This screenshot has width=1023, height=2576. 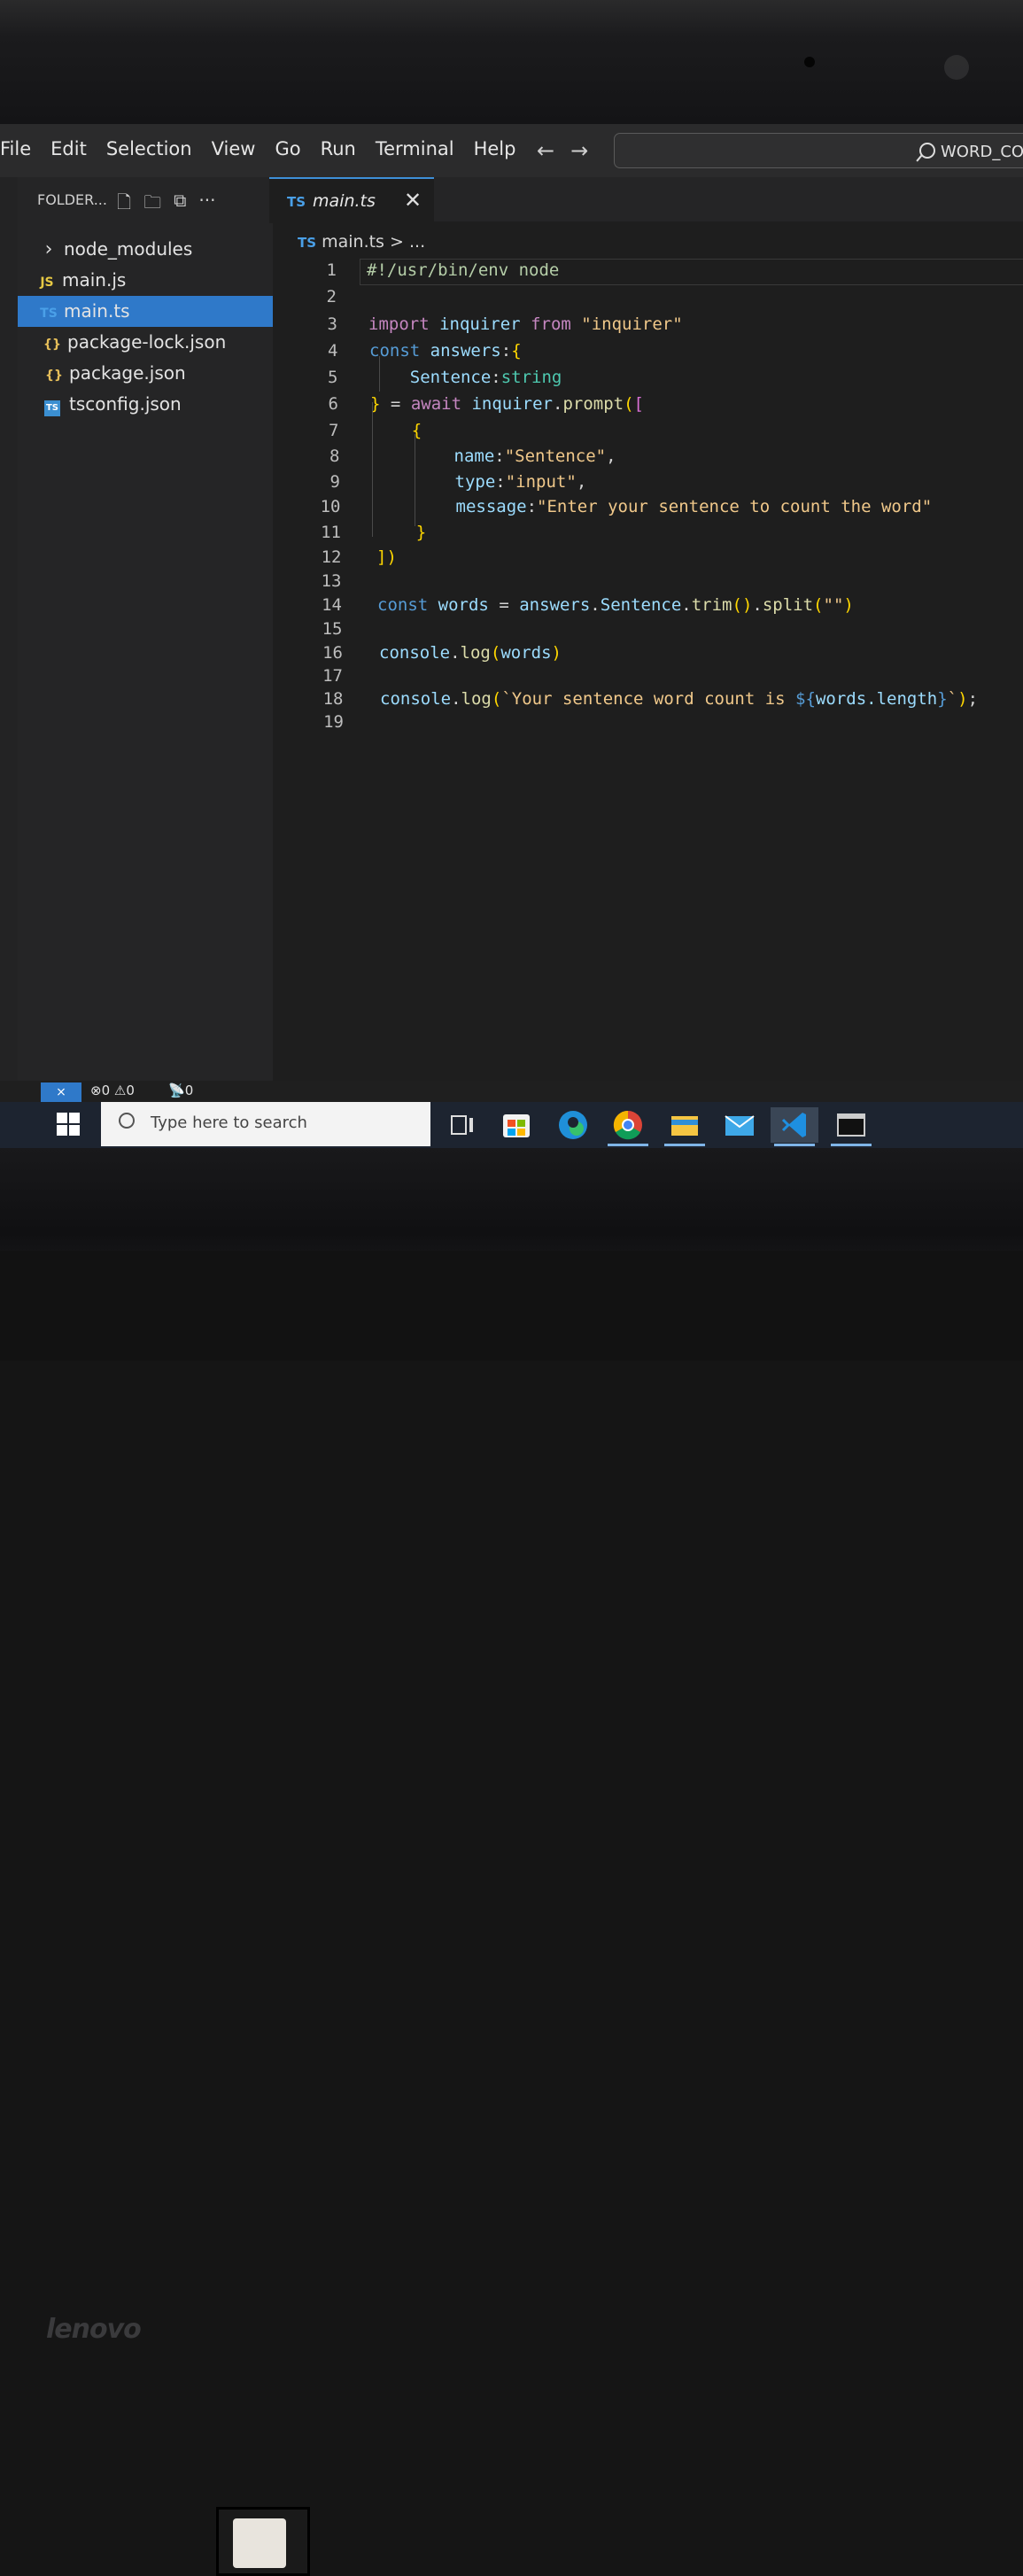 I want to click on tree-item-tsconfig-json: TS tsconfig.json, so click(x=145, y=404).